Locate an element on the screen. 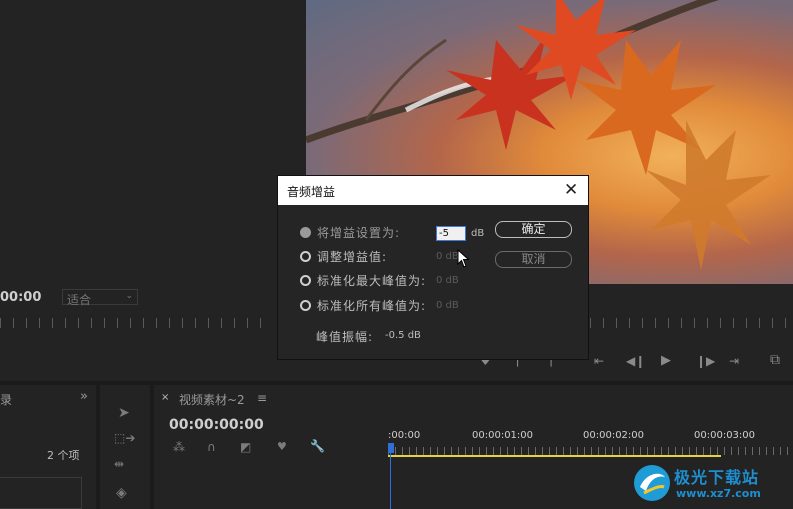 This screenshot has width=793, height=509. watermark-name: 极光下载站 is located at coordinates (717, 477).